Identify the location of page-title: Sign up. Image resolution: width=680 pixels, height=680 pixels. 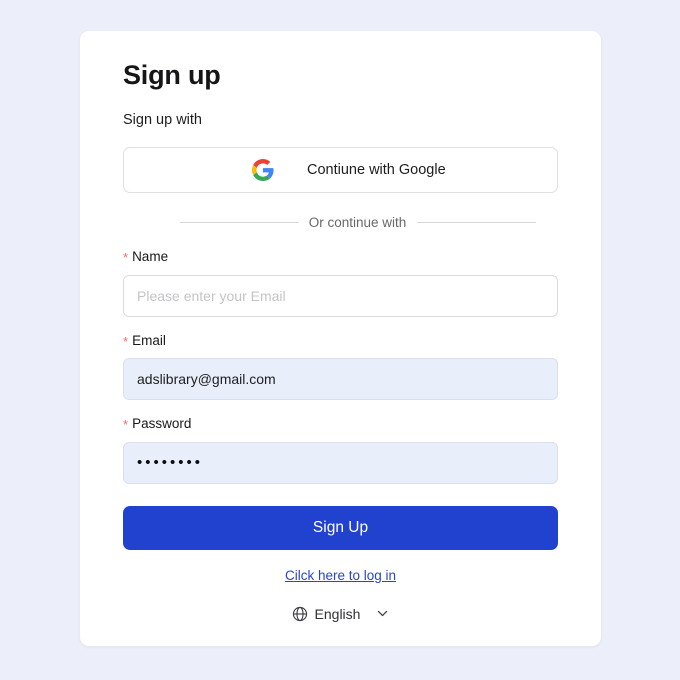
(172, 75).